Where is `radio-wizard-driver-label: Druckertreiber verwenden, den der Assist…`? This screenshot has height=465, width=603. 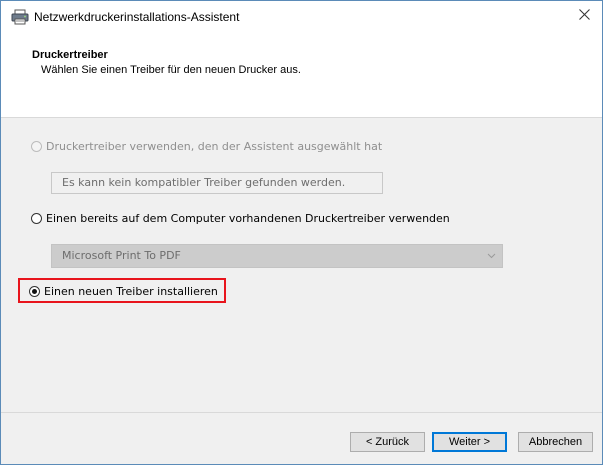
radio-wizard-driver-label: Druckertreiber verwenden, den der Assist… is located at coordinates (214, 146).